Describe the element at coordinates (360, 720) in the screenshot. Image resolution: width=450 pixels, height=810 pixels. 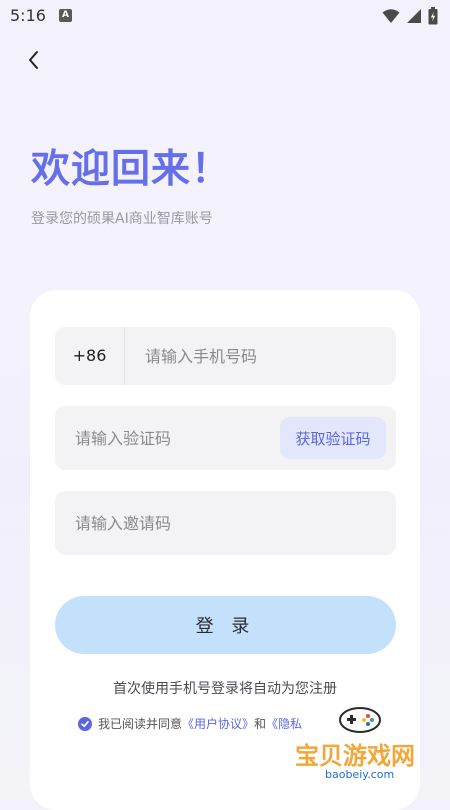
I see `gamepad-logo-icon` at that location.